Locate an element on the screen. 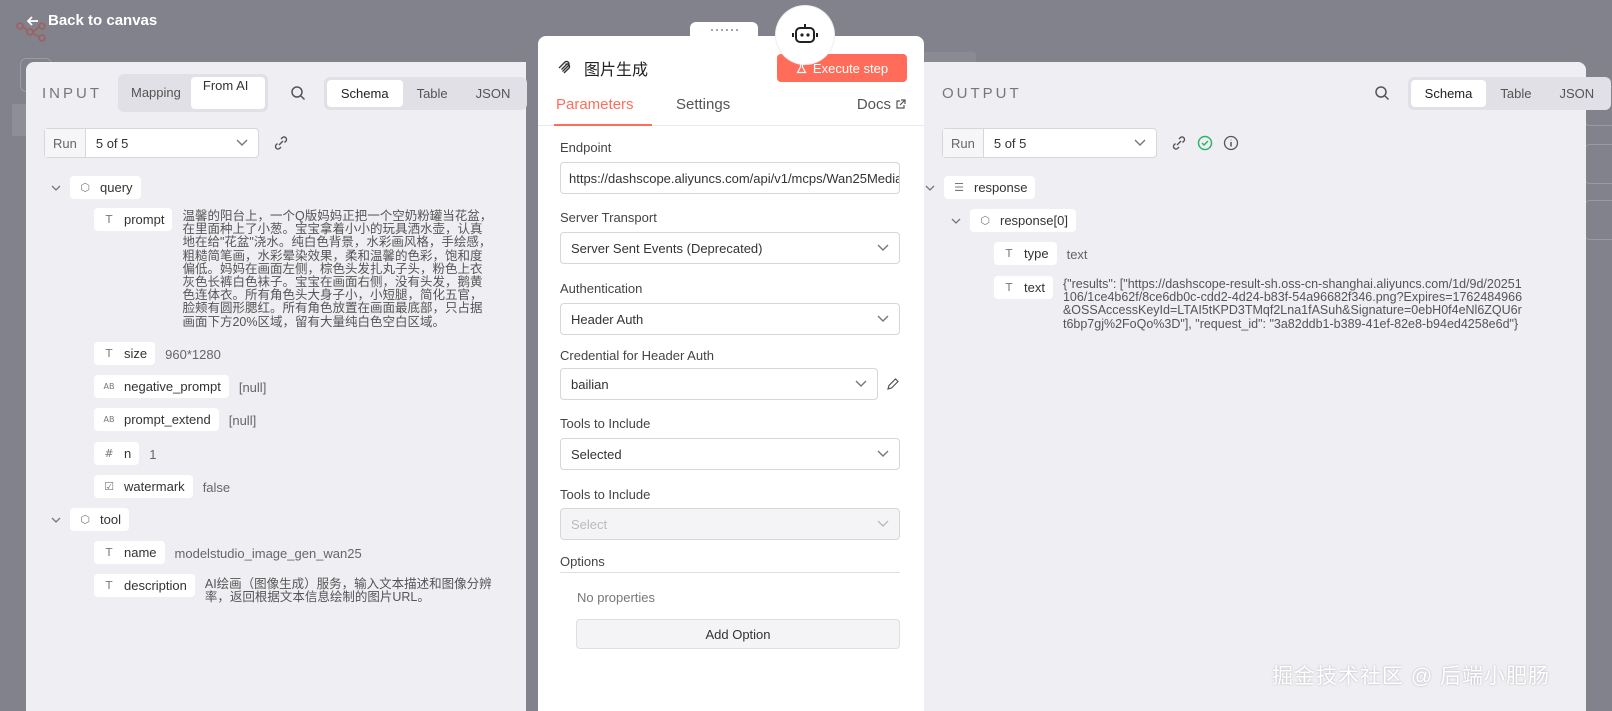 The width and height of the screenshot is (1612, 711). prompt-extend-key: AB prompt_extend is located at coordinates (156, 419).